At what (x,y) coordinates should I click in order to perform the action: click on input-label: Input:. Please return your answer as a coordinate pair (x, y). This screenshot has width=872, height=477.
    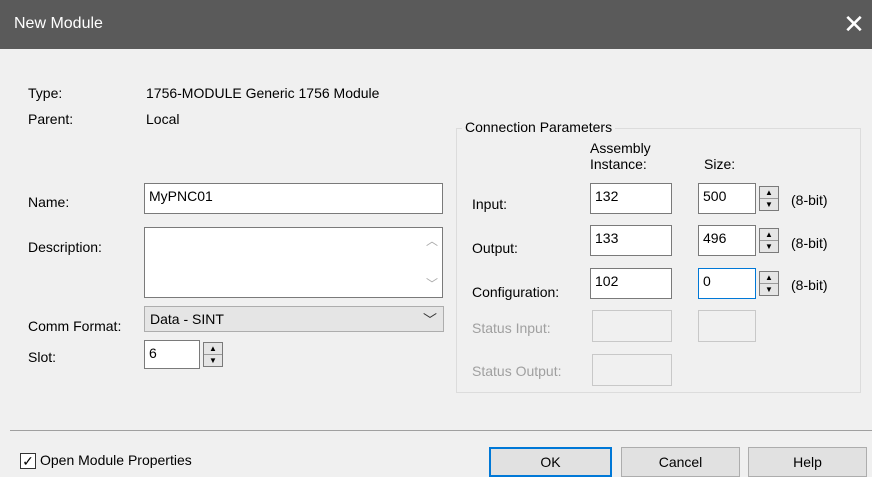
    Looking at the image, I should click on (490, 204).